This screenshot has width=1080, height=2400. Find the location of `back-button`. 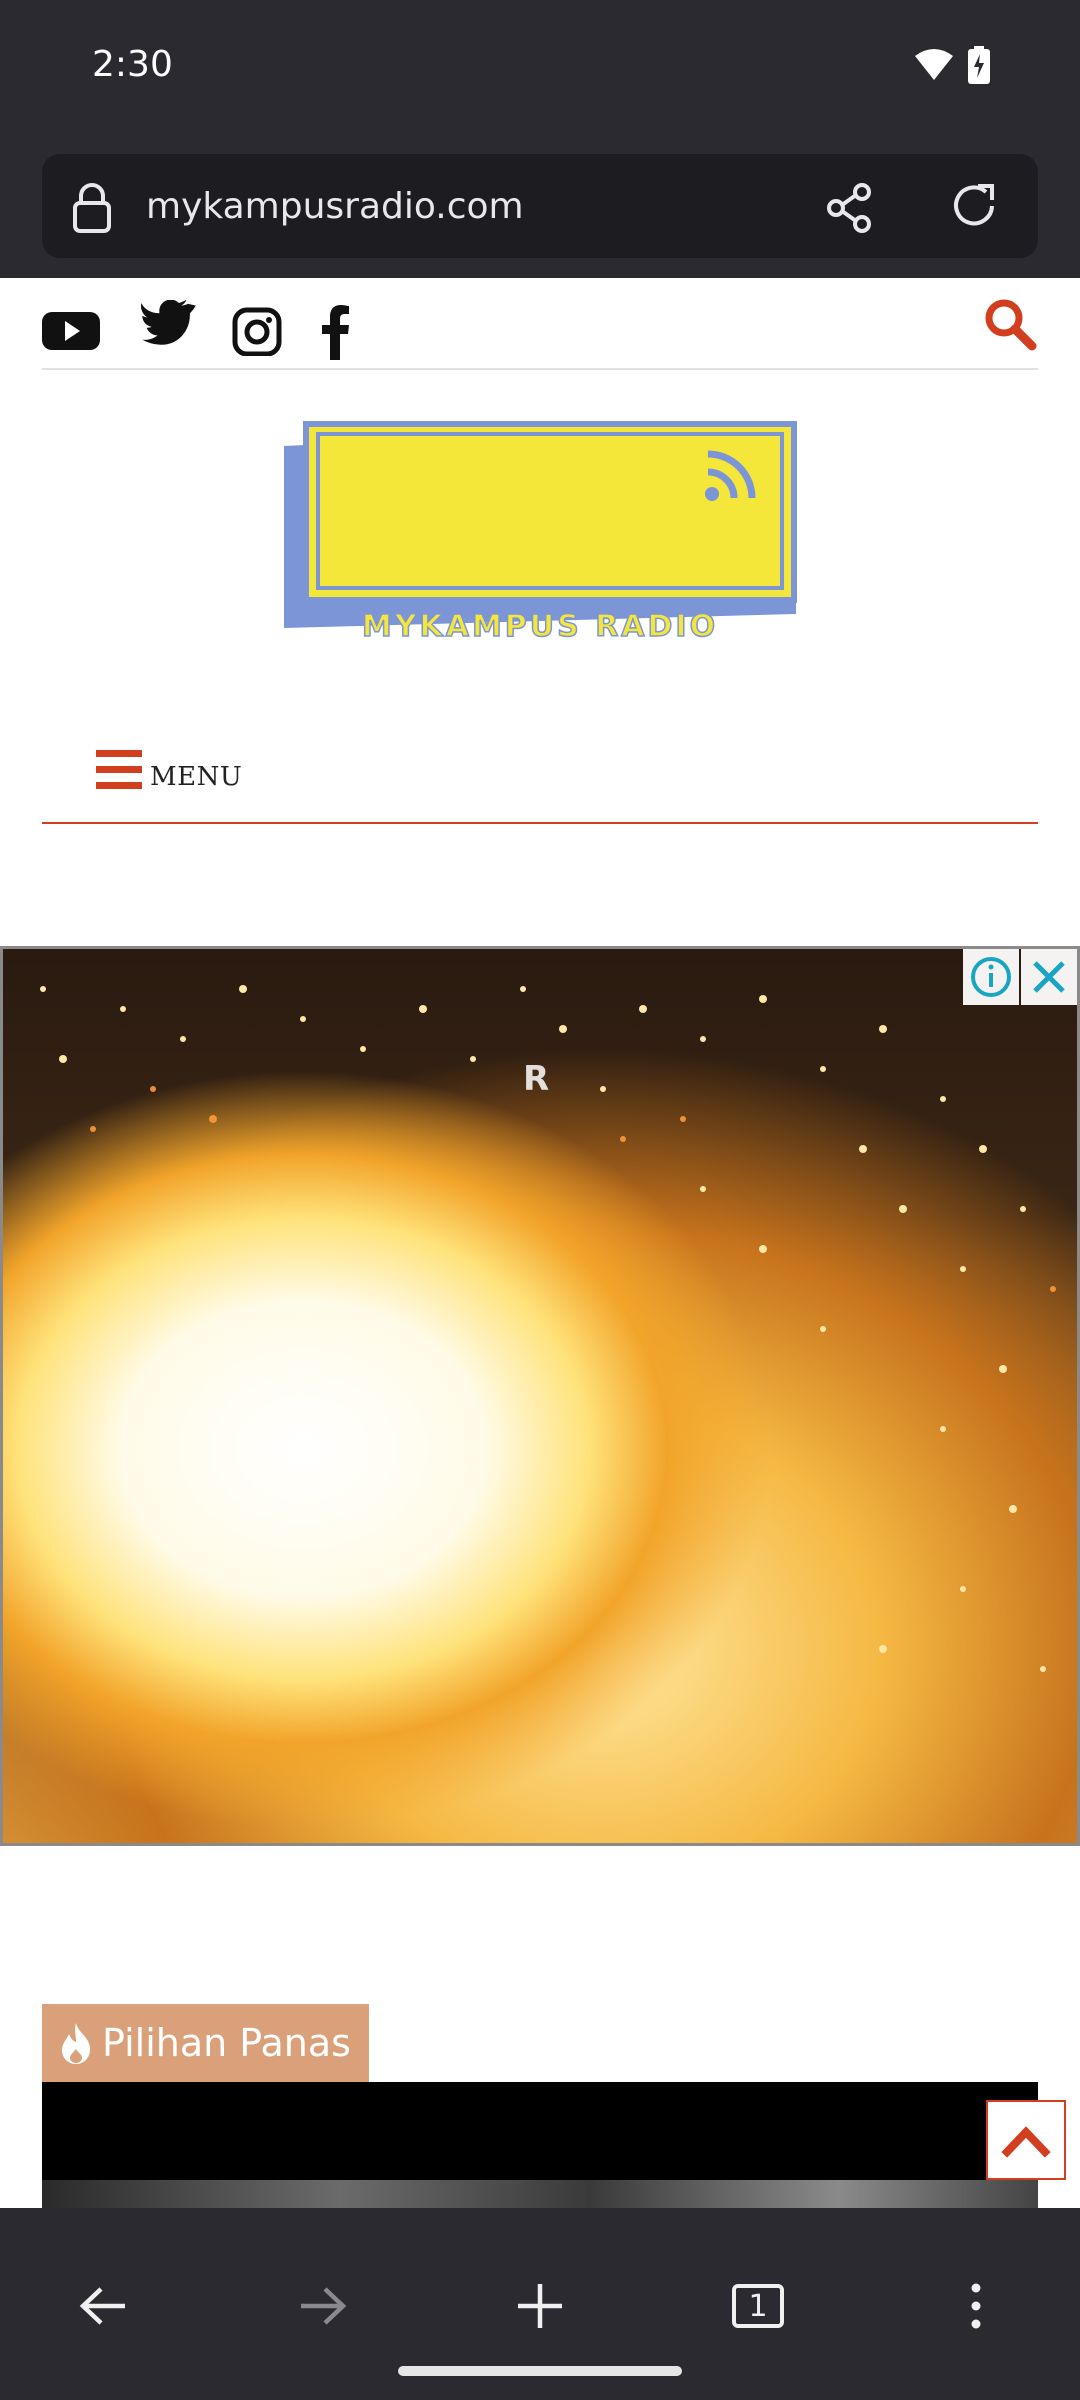

back-button is located at coordinates (104, 2306).